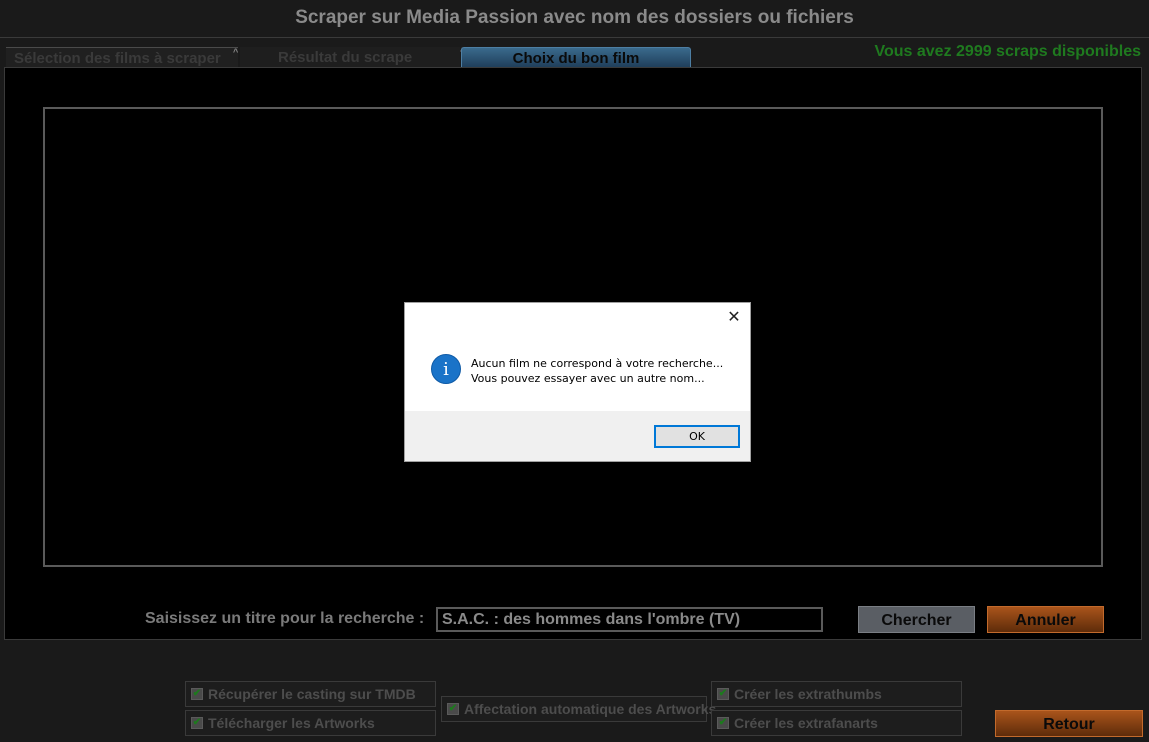 This screenshot has width=1149, height=742. Describe the element at coordinates (1045, 619) in the screenshot. I see `cancel-button: Annuler` at that location.